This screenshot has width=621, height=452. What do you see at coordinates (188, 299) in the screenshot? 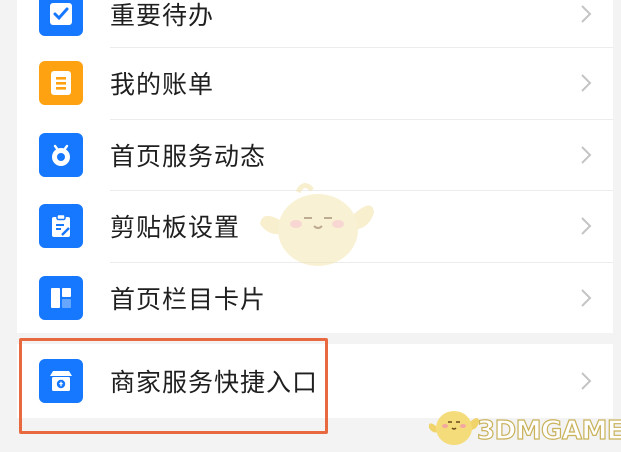
I see `menu-item-label: 首页栏目卡片` at bounding box center [188, 299].